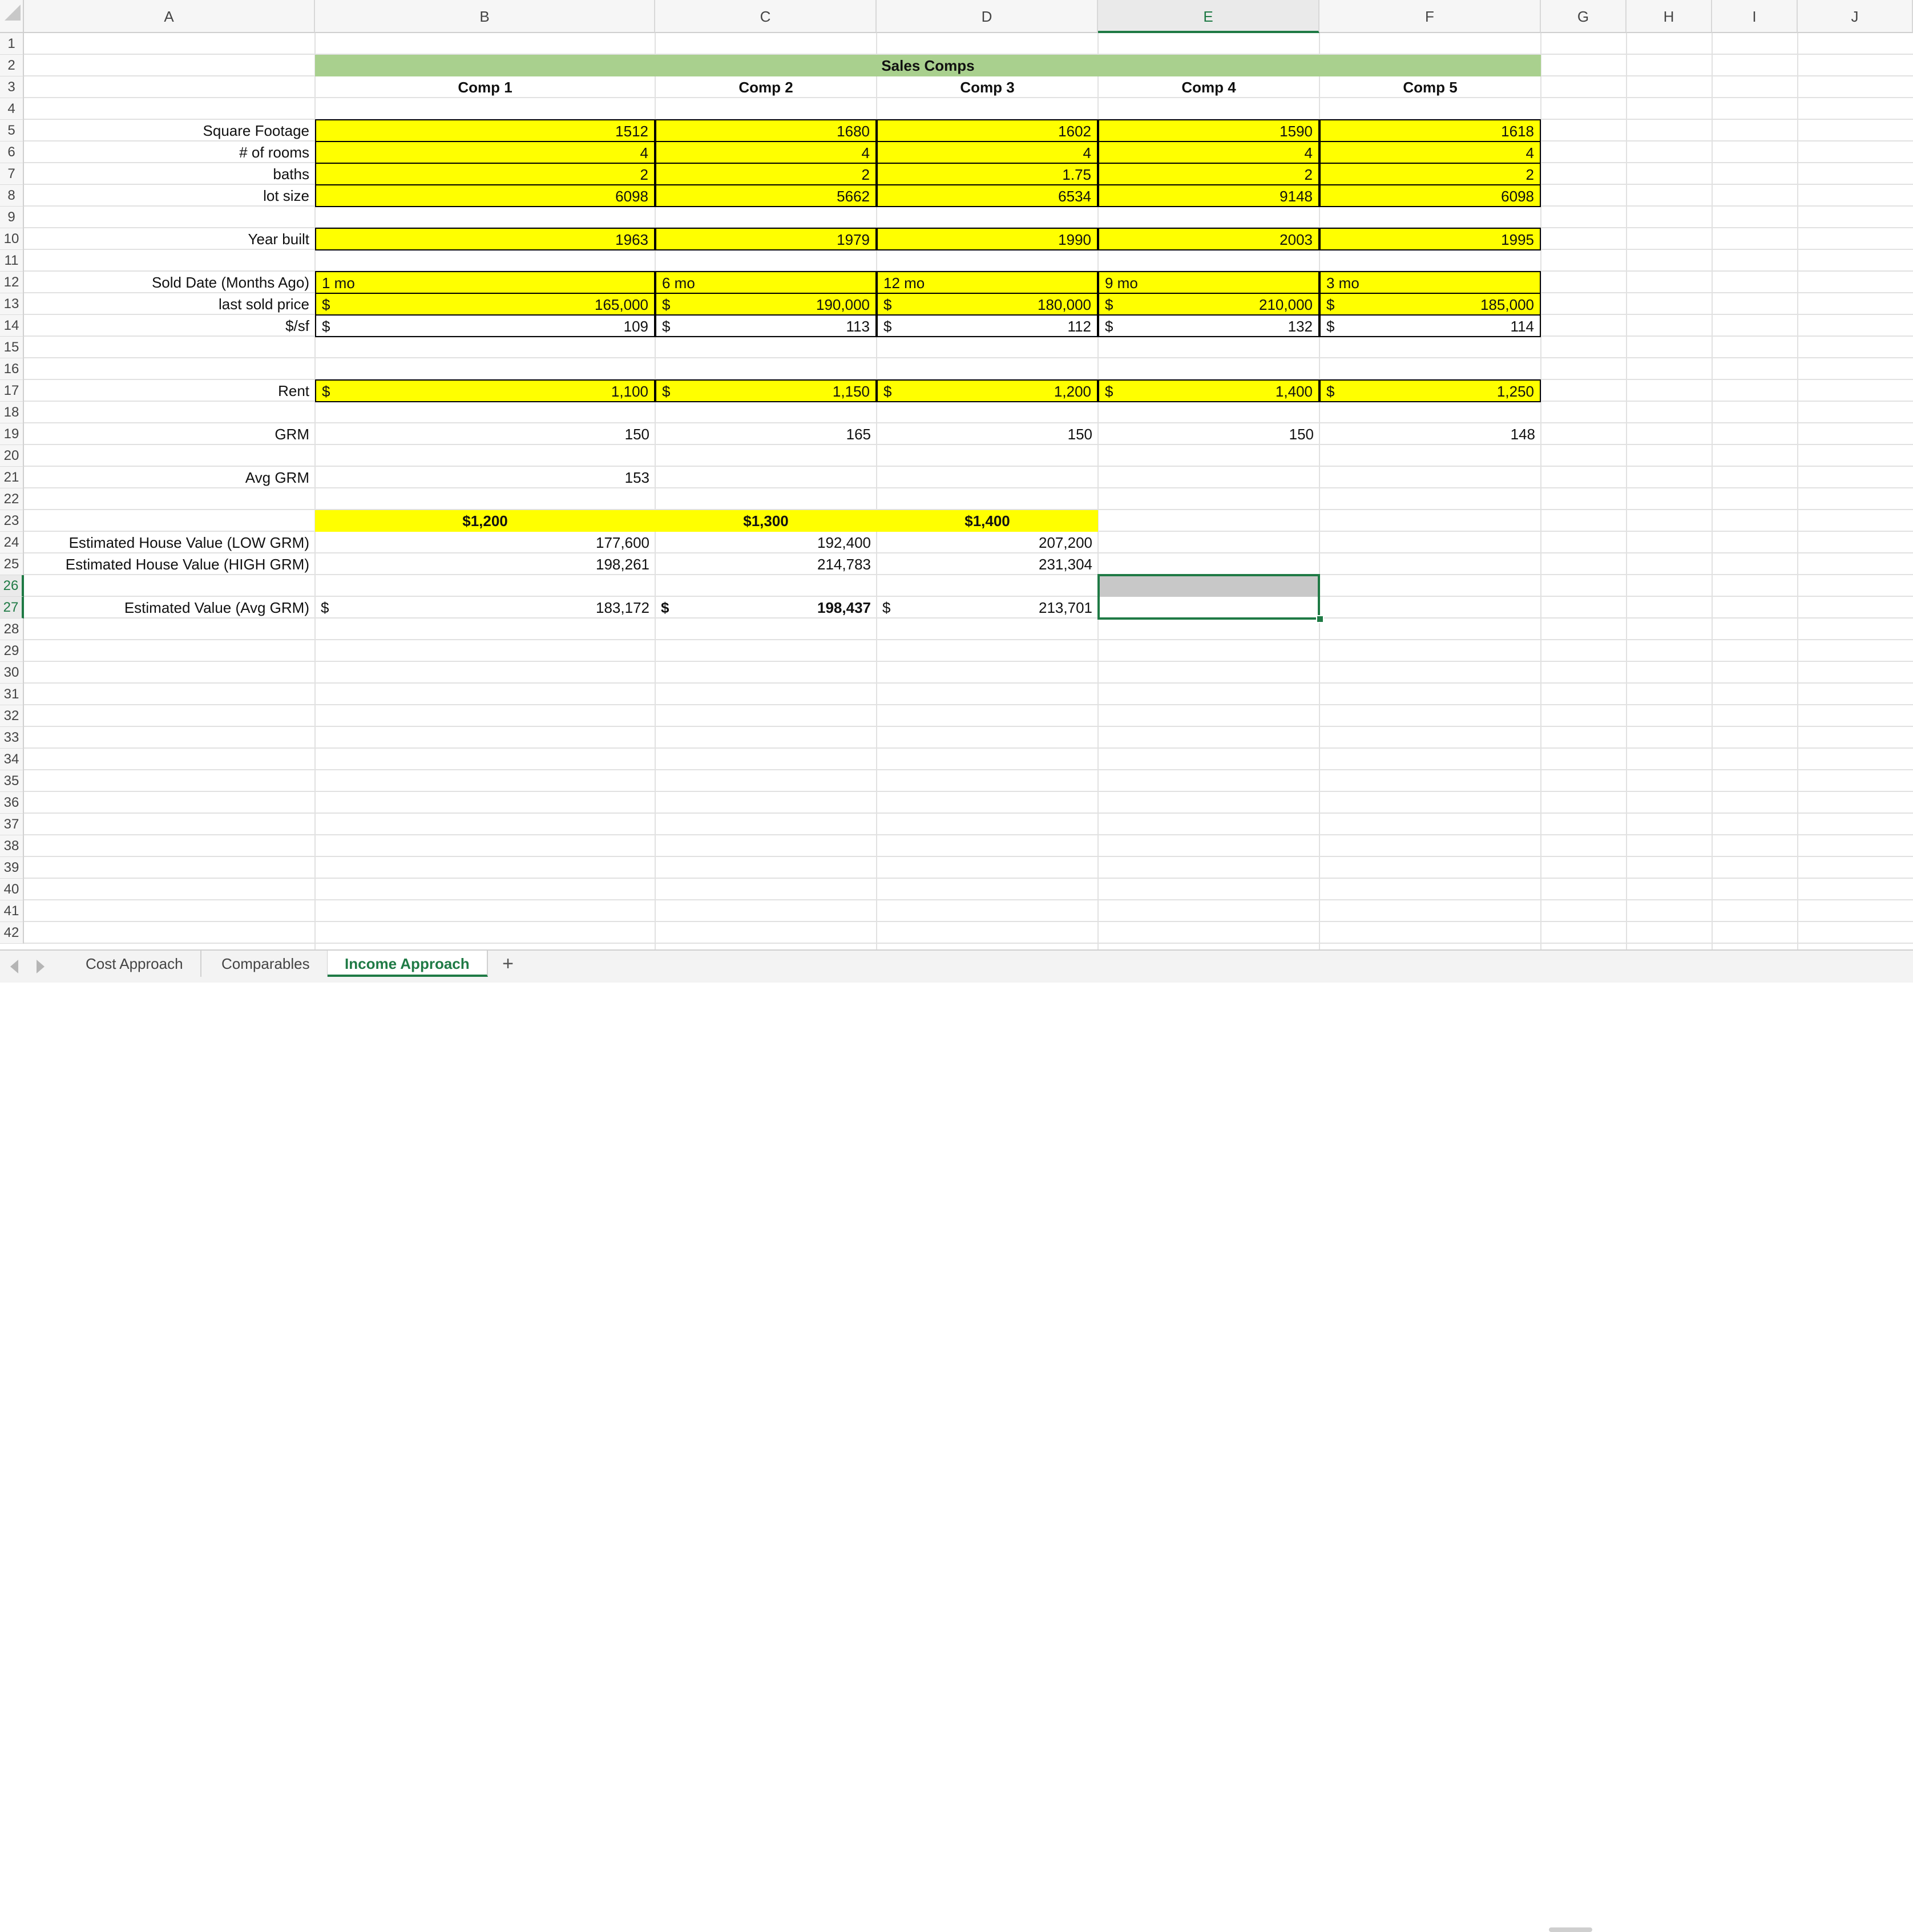 The width and height of the screenshot is (1913, 1932). What do you see at coordinates (169, 152) in the screenshot?
I see `label-rooms: # of rooms` at bounding box center [169, 152].